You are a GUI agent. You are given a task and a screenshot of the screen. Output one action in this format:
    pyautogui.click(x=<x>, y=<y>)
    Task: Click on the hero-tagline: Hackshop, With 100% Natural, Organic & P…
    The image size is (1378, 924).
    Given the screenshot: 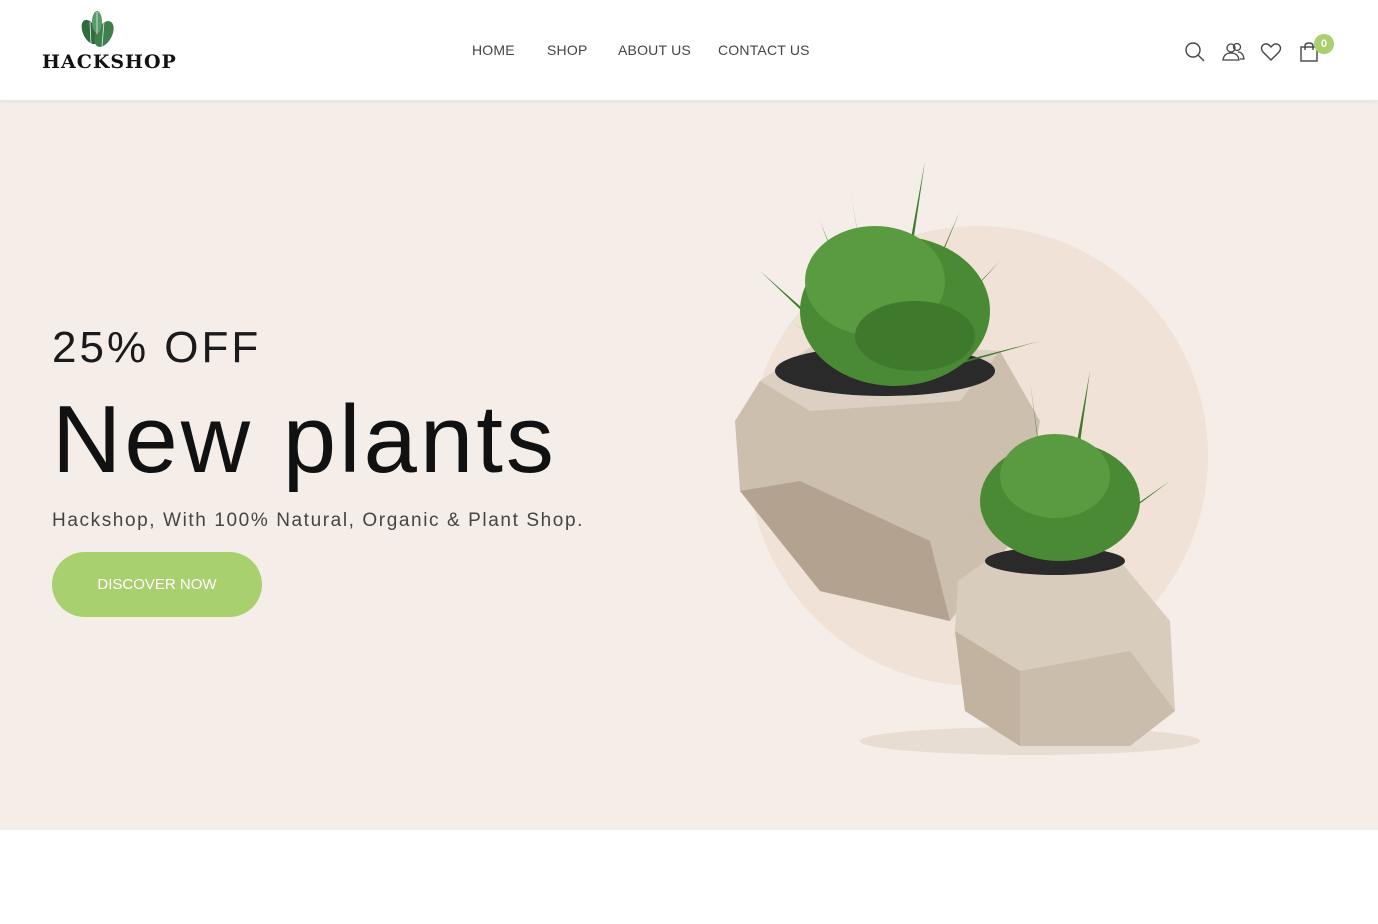 What is the action you would take?
    pyautogui.click(x=318, y=520)
    